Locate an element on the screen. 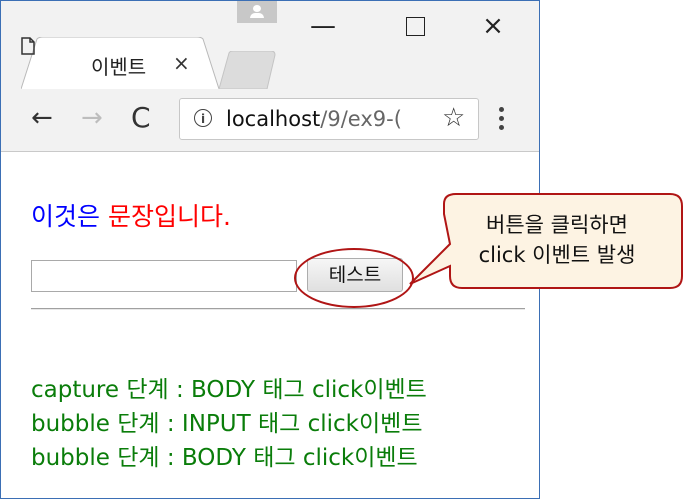 This screenshot has width=688, height=499. maximize-button is located at coordinates (415, 27).